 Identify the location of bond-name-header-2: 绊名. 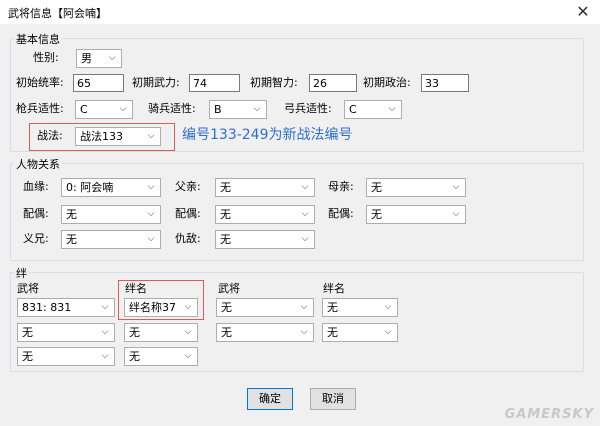
(334, 288).